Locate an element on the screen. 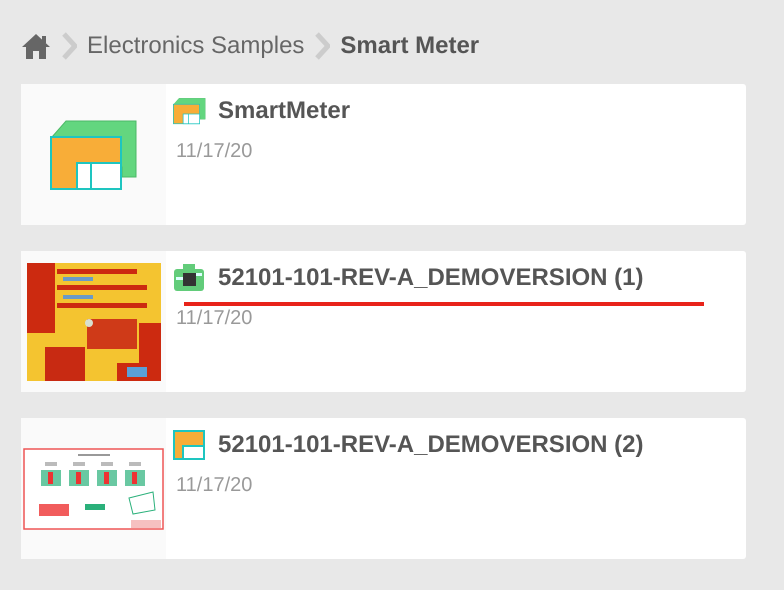  circuit-board-icon is located at coordinates (189, 278).